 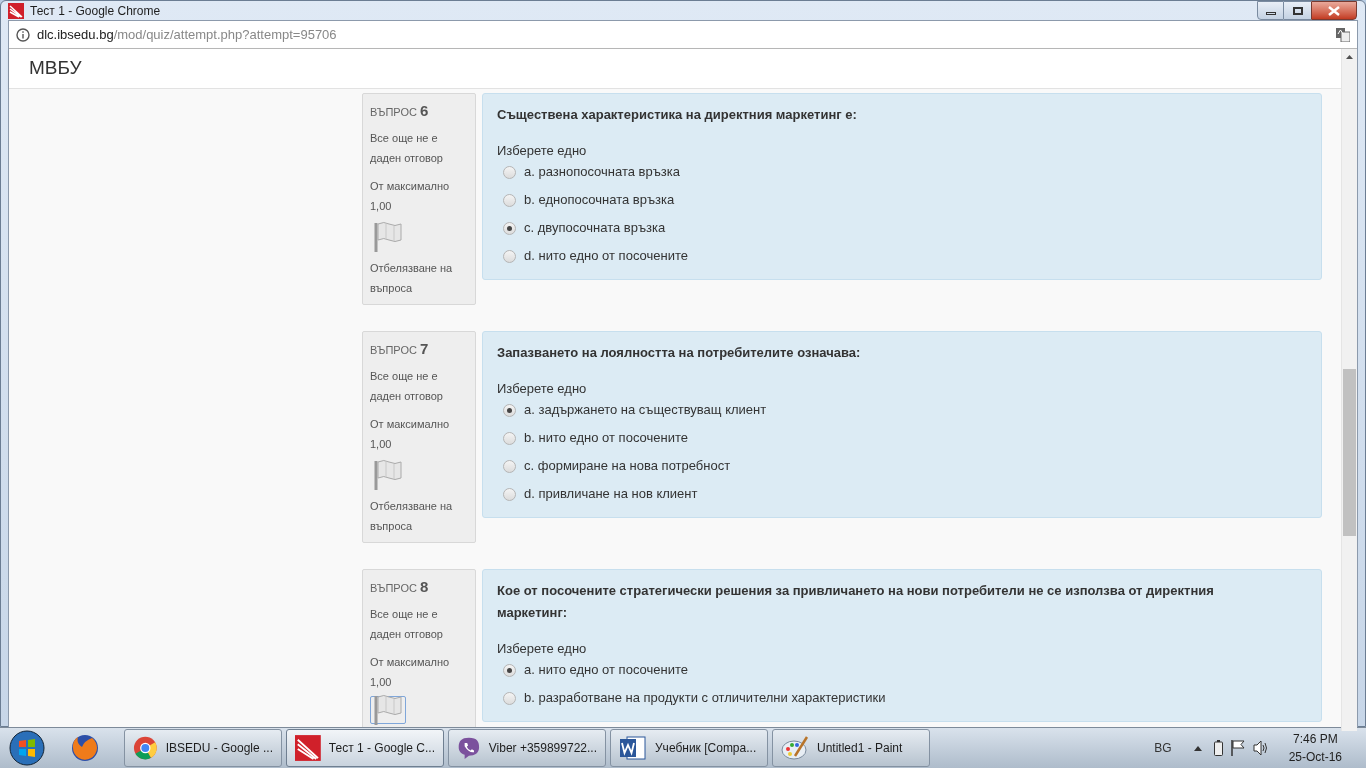 I want to click on scrollbar, so click(x=1349, y=390).